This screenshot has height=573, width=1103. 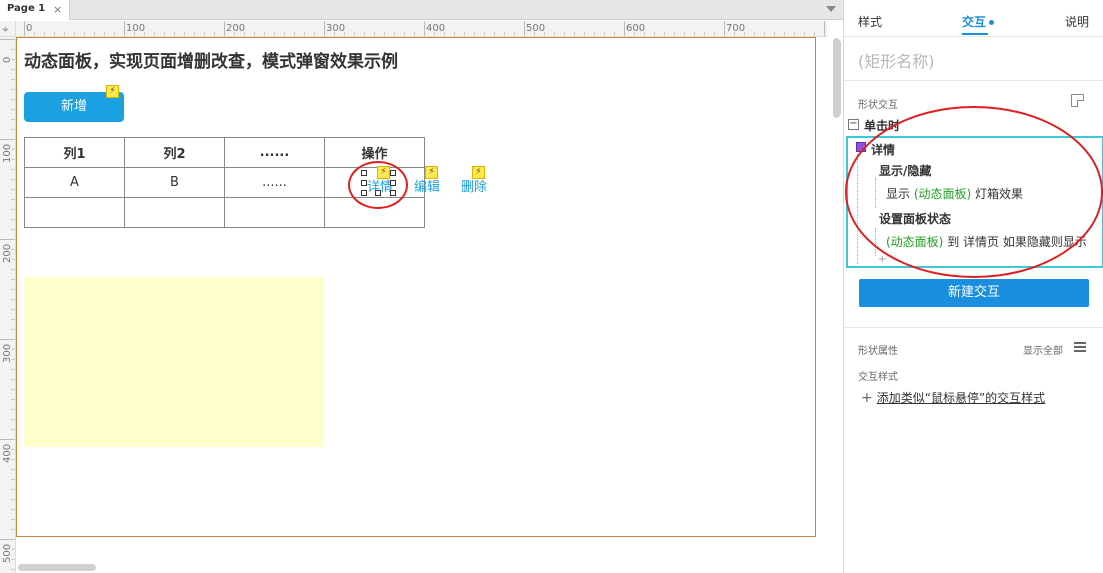 What do you see at coordinates (174, 152) in the screenshot?
I see `table-header-cell: 列2` at bounding box center [174, 152].